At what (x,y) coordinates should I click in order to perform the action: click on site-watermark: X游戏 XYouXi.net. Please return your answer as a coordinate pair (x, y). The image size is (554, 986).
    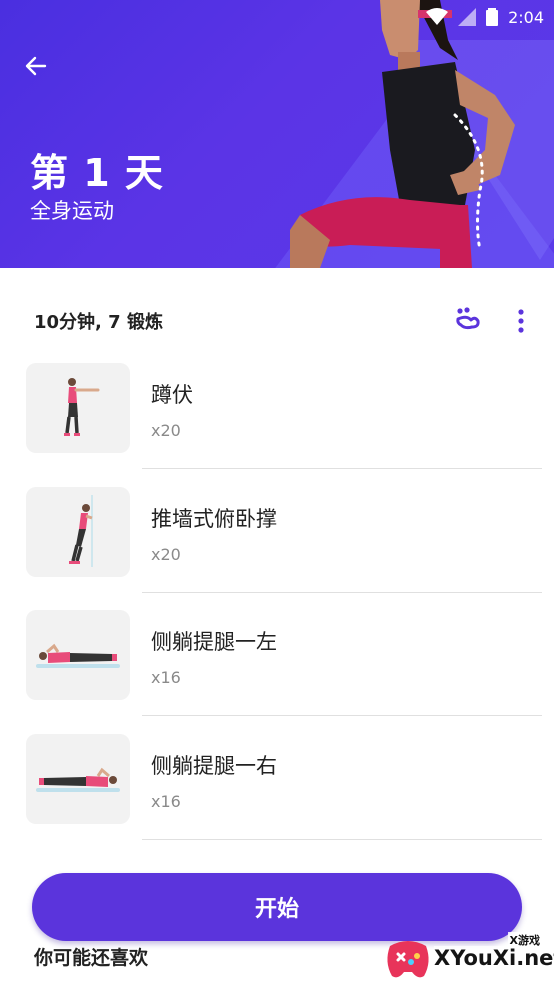
    Looking at the image, I should click on (469, 957).